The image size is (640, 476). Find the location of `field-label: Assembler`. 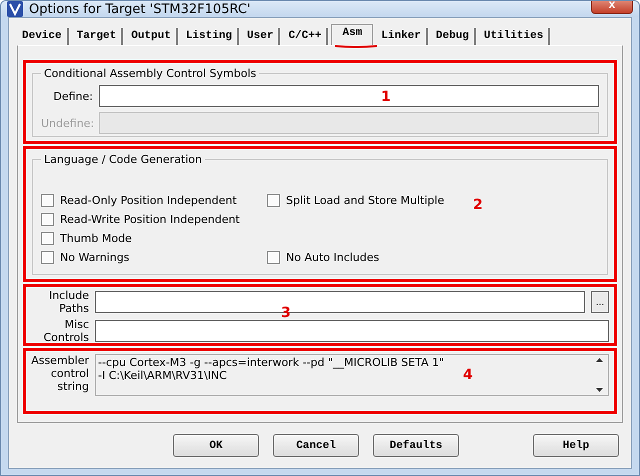

field-label: Assembler is located at coordinates (60, 360).